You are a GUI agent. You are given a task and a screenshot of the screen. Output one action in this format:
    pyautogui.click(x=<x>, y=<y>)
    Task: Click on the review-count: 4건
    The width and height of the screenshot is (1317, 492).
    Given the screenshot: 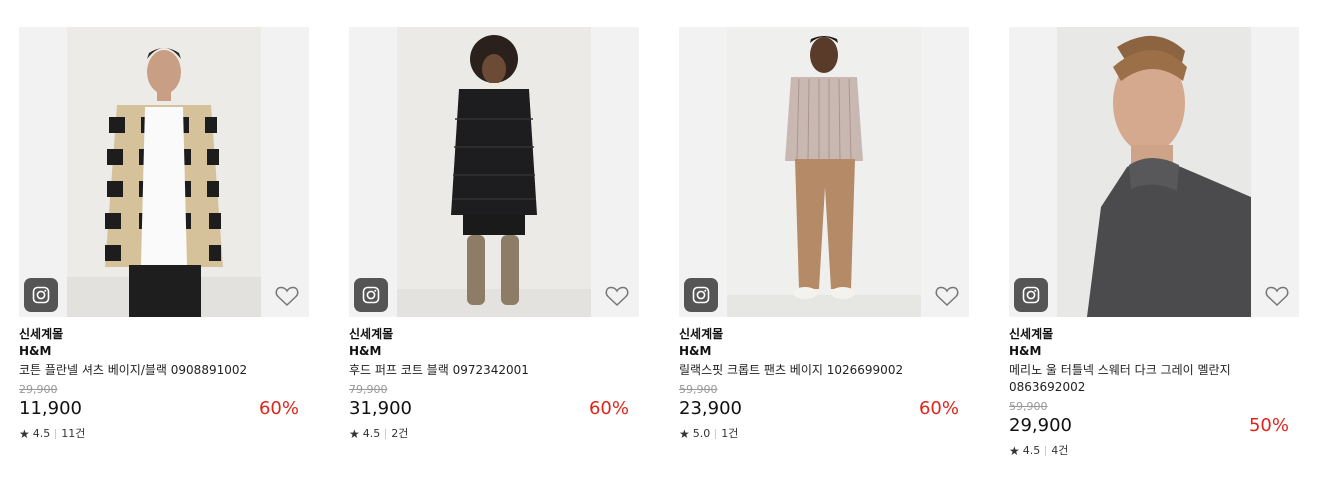 What is the action you would take?
    pyautogui.click(x=1060, y=450)
    